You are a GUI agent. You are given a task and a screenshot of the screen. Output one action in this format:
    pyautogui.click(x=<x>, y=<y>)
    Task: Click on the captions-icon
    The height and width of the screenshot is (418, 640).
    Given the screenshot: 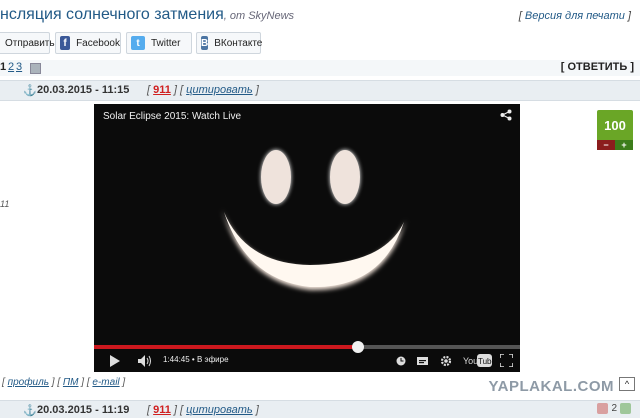 What is the action you would take?
    pyautogui.click(x=422, y=361)
    